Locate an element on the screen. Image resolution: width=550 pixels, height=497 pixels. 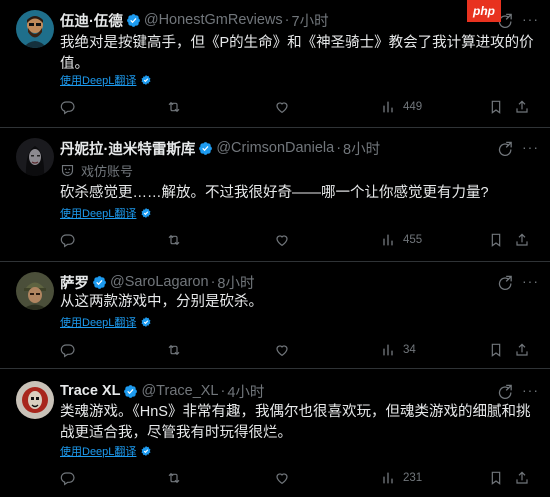
views-button: 455 is located at coordinates (401, 240).